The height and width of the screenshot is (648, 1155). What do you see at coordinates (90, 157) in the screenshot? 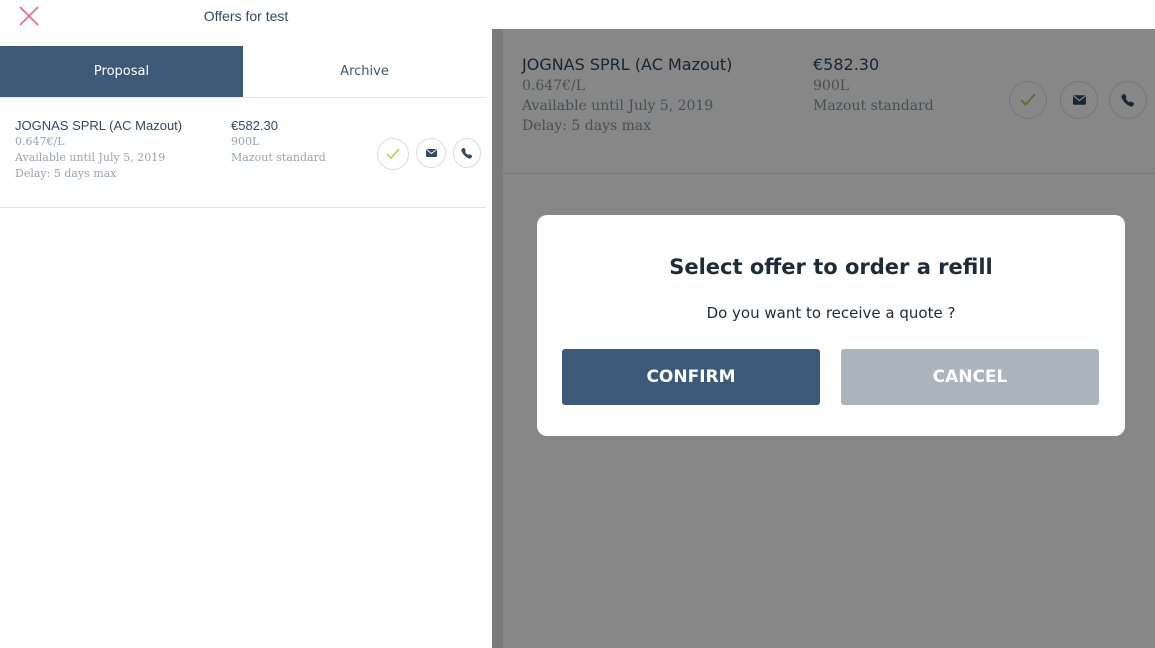
I see `offer-availability: Available until July 5, 2019` at bounding box center [90, 157].